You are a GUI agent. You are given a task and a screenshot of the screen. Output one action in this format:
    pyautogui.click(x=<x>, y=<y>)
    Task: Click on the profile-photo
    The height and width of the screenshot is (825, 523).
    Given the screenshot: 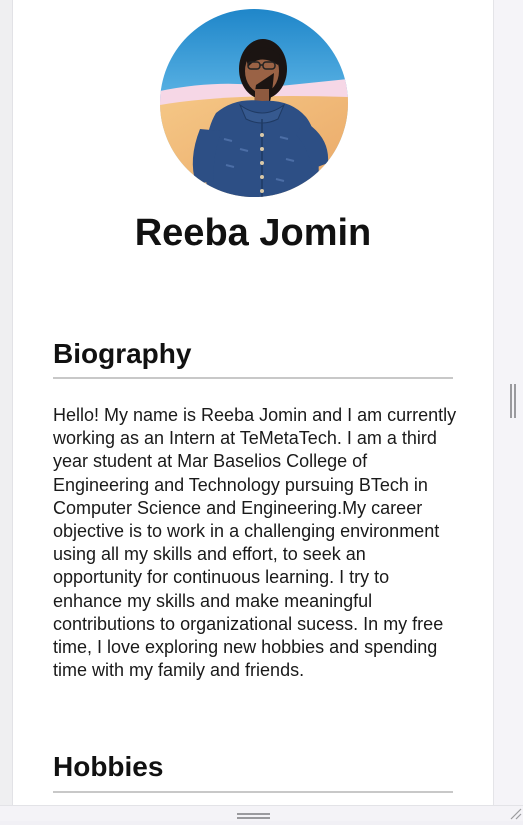 What is the action you would take?
    pyautogui.click(x=254, y=103)
    